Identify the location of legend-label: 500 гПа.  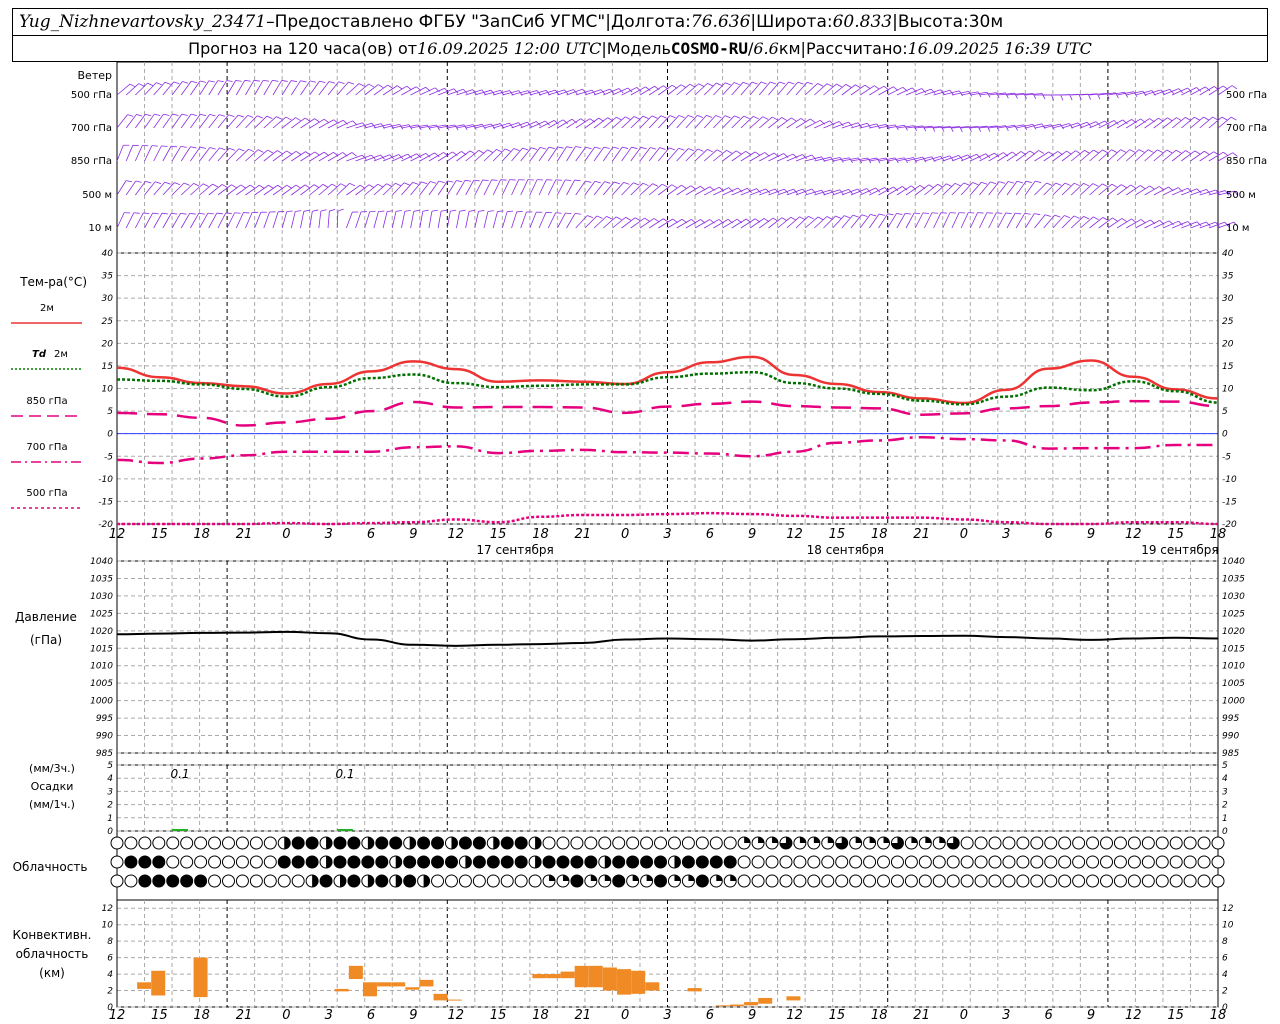
(46, 493).